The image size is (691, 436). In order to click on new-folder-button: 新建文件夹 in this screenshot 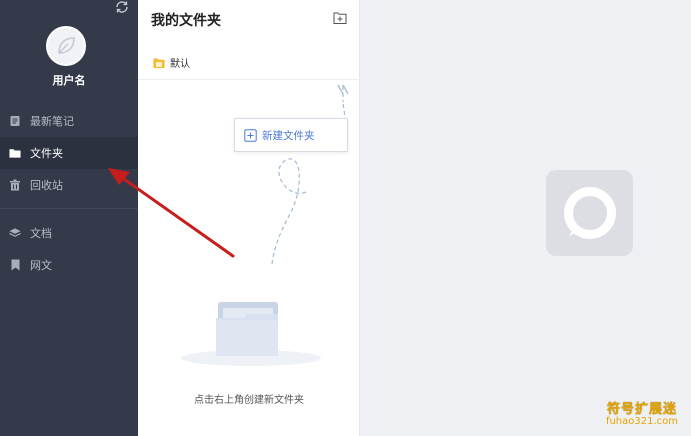, I will do `click(291, 135)`.